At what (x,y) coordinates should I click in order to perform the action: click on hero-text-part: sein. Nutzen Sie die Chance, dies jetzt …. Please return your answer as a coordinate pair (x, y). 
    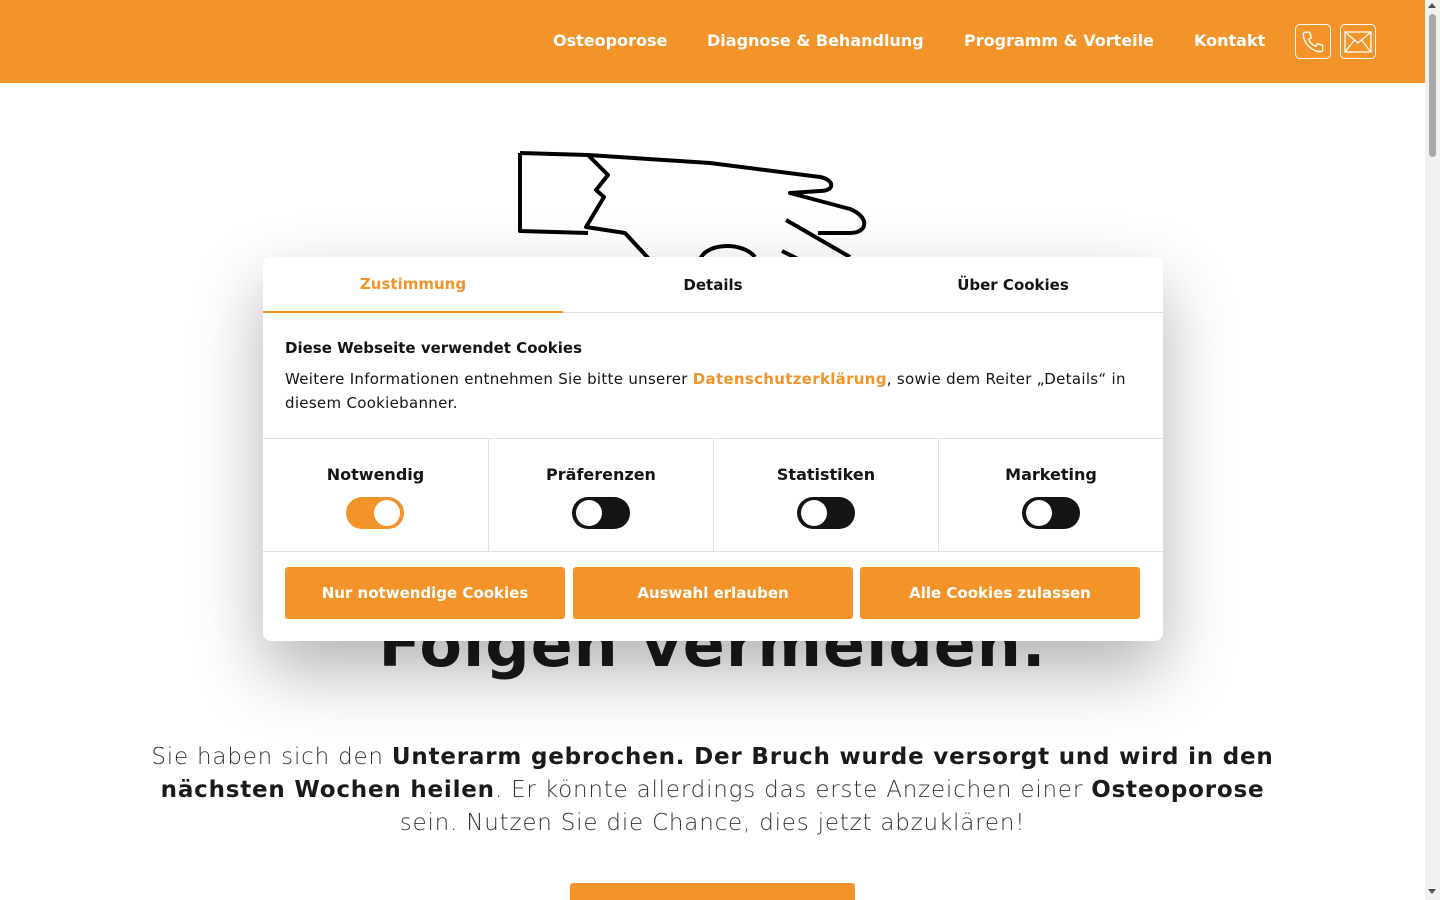
    Looking at the image, I should click on (712, 823).